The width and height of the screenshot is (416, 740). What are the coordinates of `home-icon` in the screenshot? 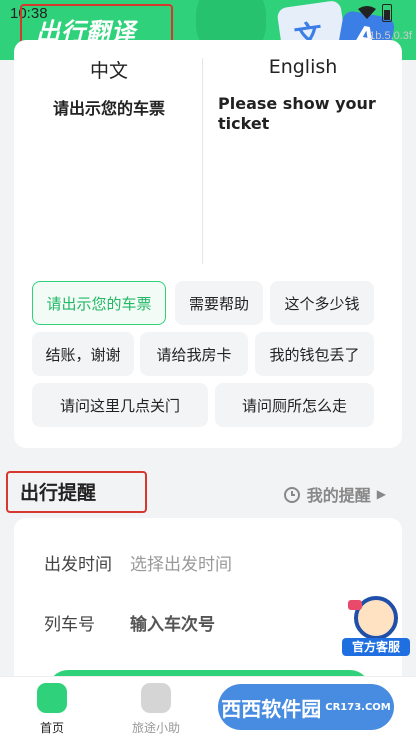 It's located at (52, 698).